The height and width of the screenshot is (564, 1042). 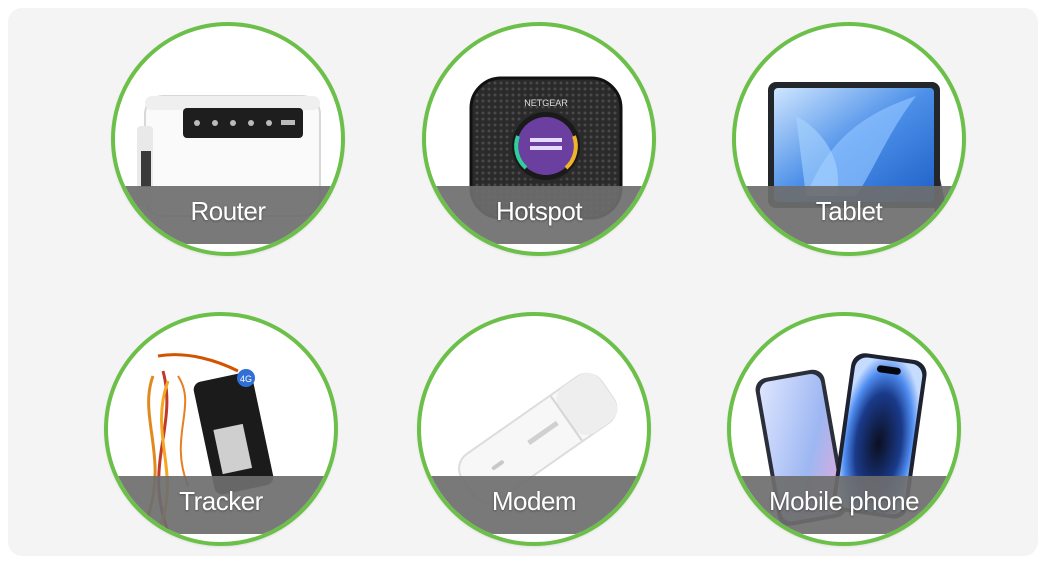 What do you see at coordinates (534, 429) in the screenshot?
I see `device-card-modem: Modem` at bounding box center [534, 429].